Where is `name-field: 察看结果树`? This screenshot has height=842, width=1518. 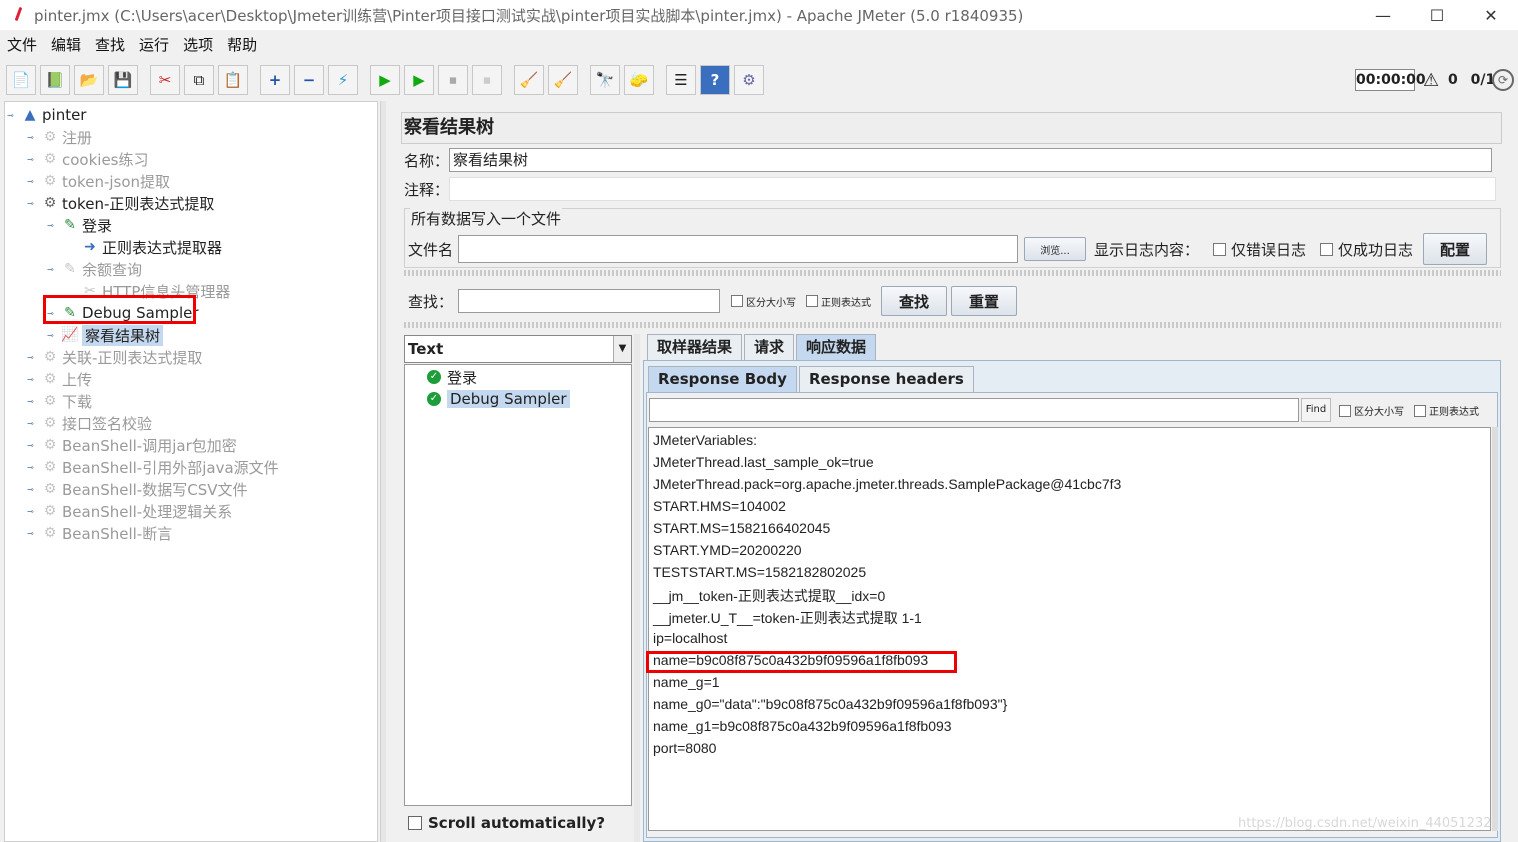 name-field: 察看结果树 is located at coordinates (971, 160).